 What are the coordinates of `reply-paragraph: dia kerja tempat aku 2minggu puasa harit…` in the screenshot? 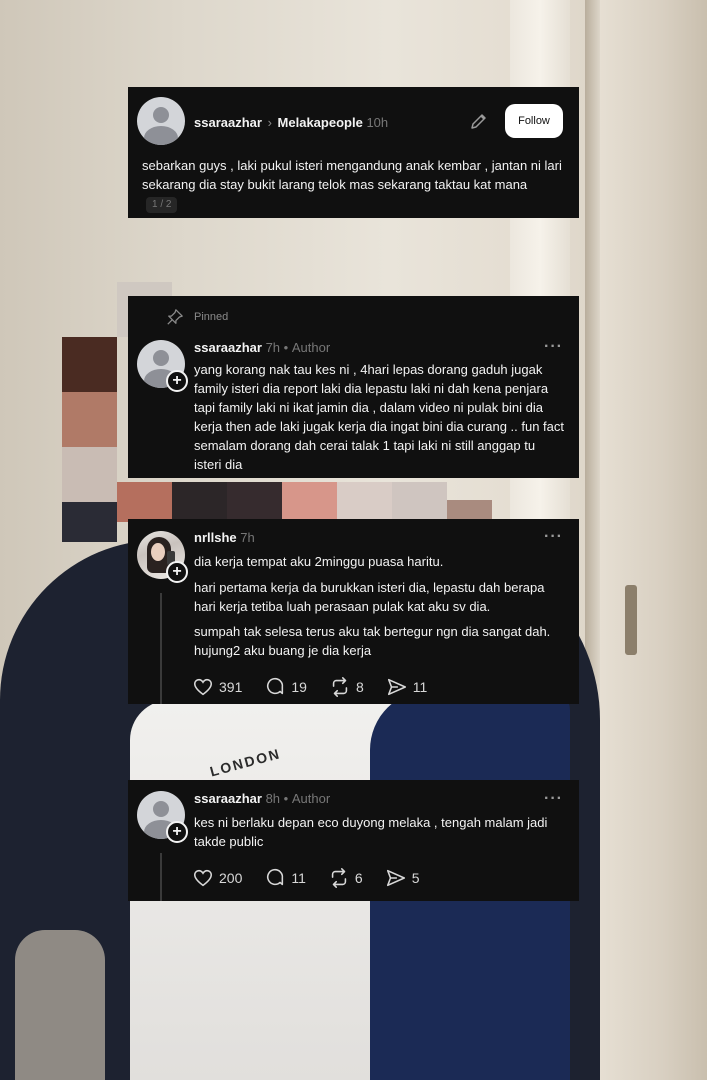 It's located at (319, 561).